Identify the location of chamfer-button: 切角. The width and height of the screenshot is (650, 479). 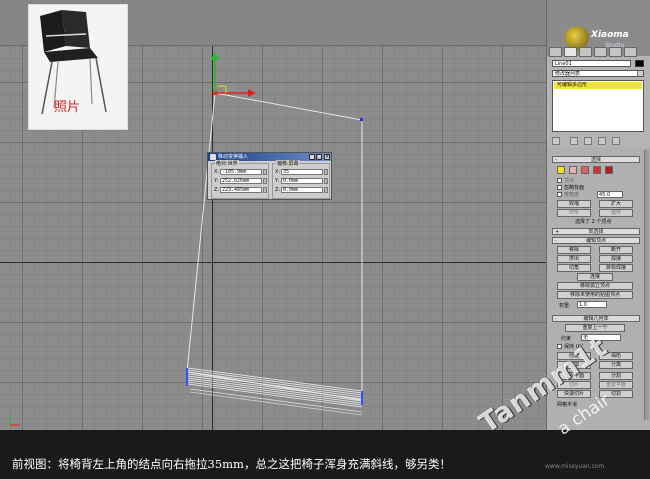
(574, 268).